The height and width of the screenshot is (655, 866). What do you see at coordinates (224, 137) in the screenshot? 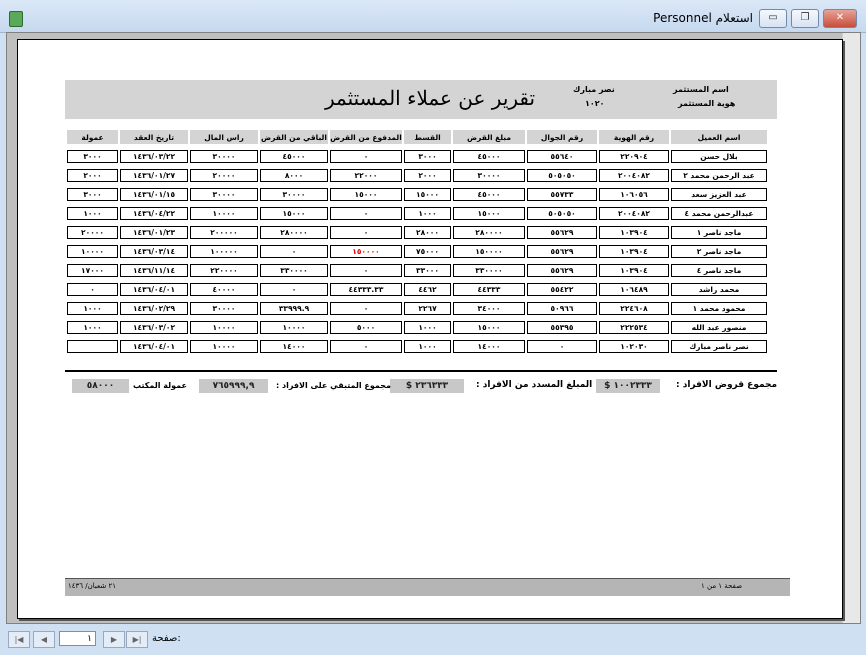
I see `col-header: راس المال` at bounding box center [224, 137].